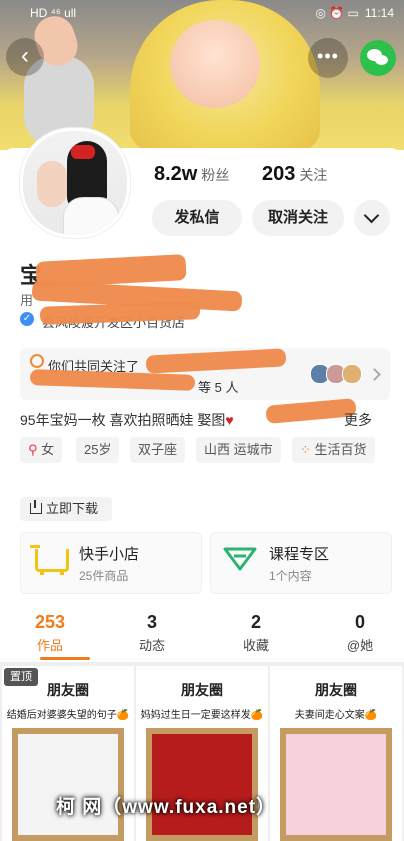 The width and height of the screenshot is (404, 841). Describe the element at coordinates (313, 175) in the screenshot. I see `following-label: 关注` at that location.